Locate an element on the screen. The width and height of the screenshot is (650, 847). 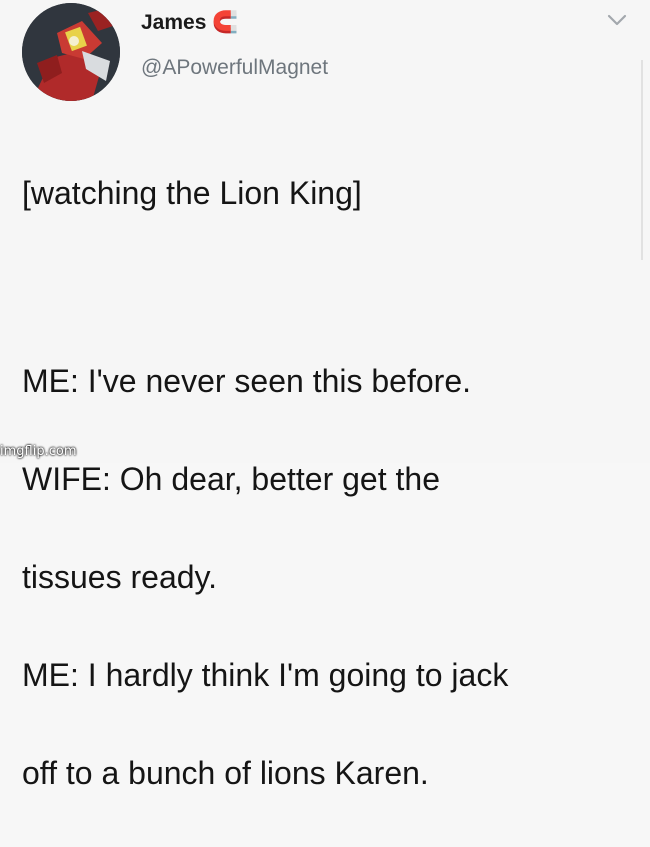
avatar is located at coordinates (71, 52).